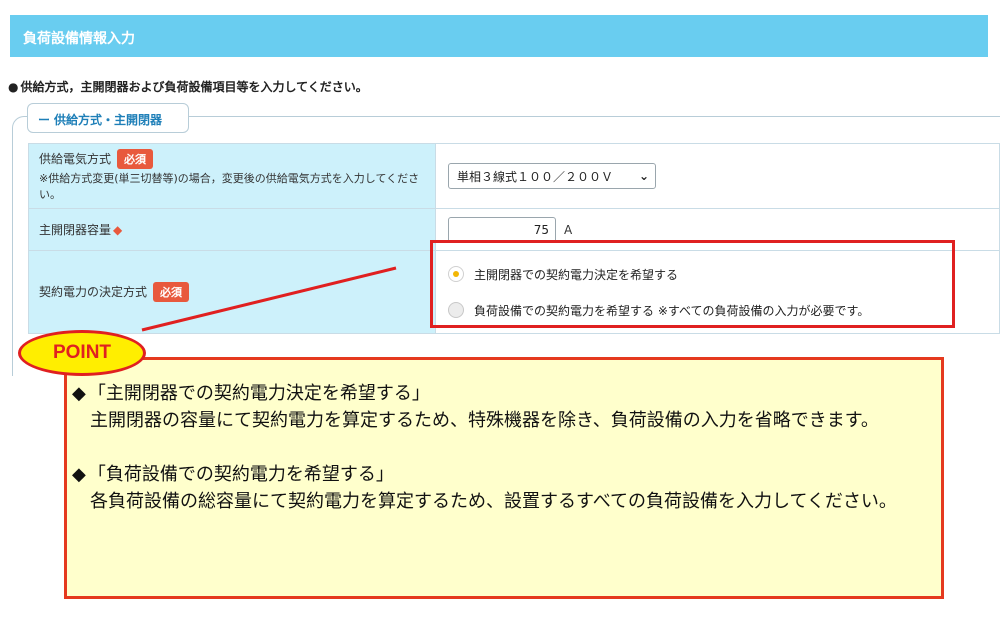 Image resolution: width=1000 pixels, height=619 pixels. What do you see at coordinates (194, 87) in the screenshot?
I see `instruction-label: 供給方式，主開閉器および負荷設備項目等を入力してください。` at bounding box center [194, 87].